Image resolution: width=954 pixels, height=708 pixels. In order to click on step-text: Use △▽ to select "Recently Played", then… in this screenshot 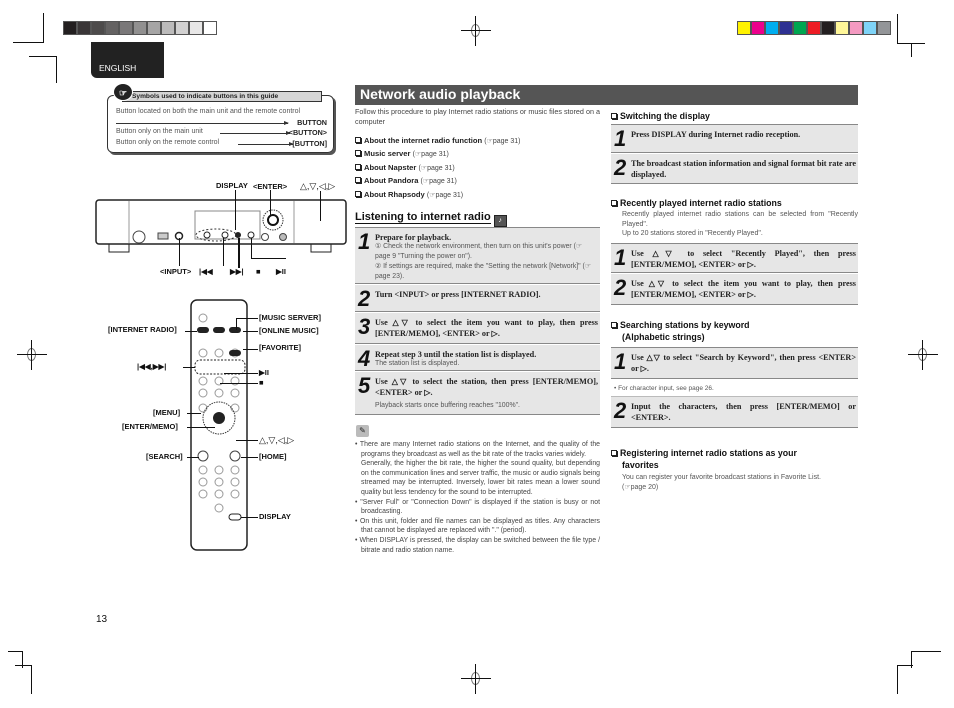, I will do `click(743, 259)`.